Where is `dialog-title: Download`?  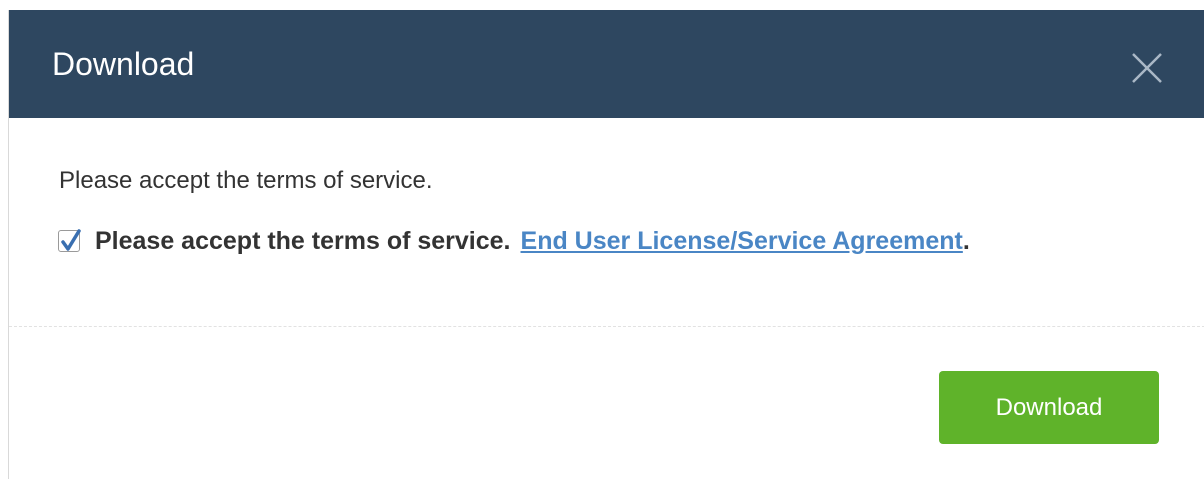
dialog-title: Download is located at coordinates (123, 64).